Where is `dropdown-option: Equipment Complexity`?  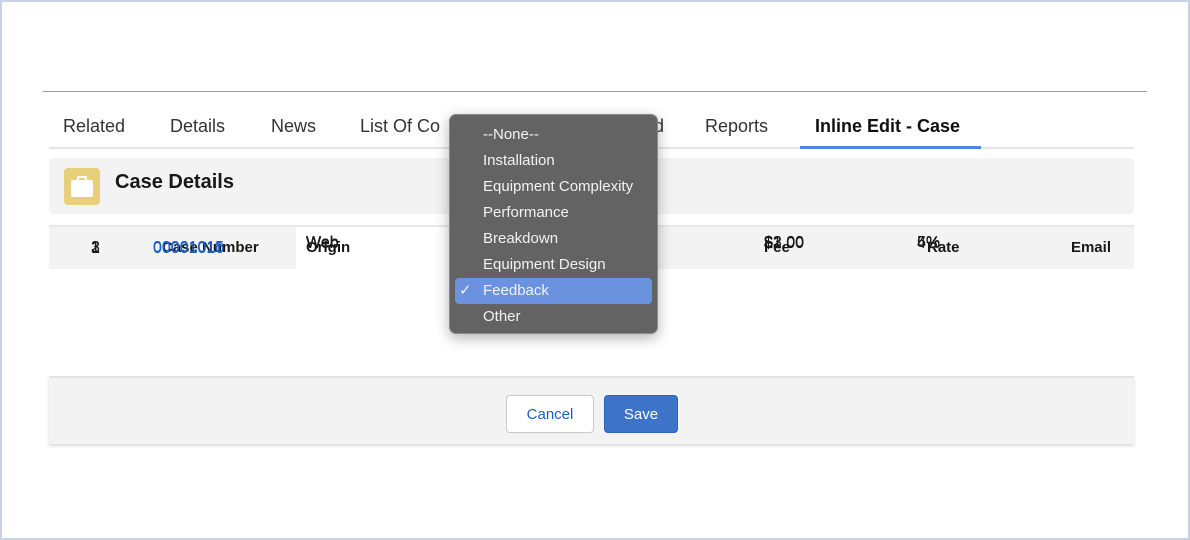 dropdown-option: Equipment Complexity is located at coordinates (553, 187).